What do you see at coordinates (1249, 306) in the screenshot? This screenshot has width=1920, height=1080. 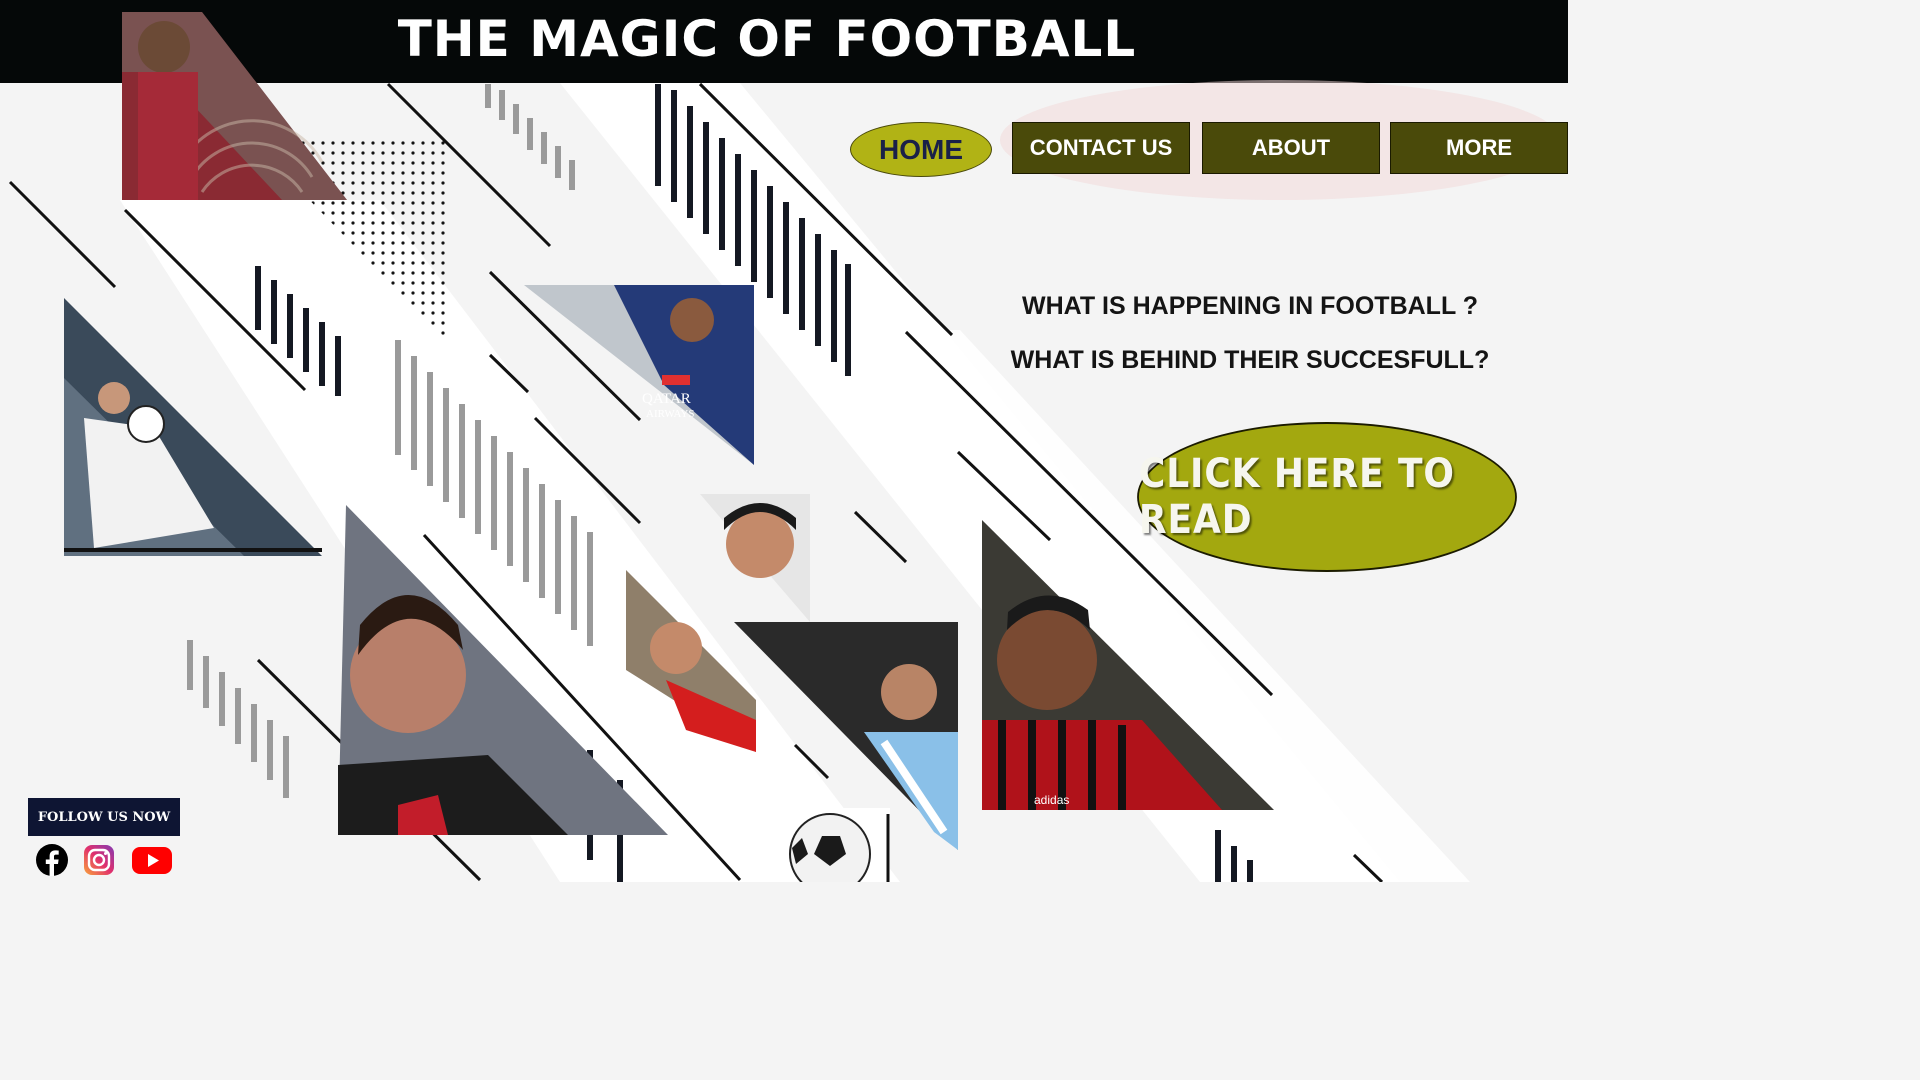 I see `hero-question-1: WHAT IS HAPPENING IN FOOTBALL ?` at bounding box center [1249, 306].